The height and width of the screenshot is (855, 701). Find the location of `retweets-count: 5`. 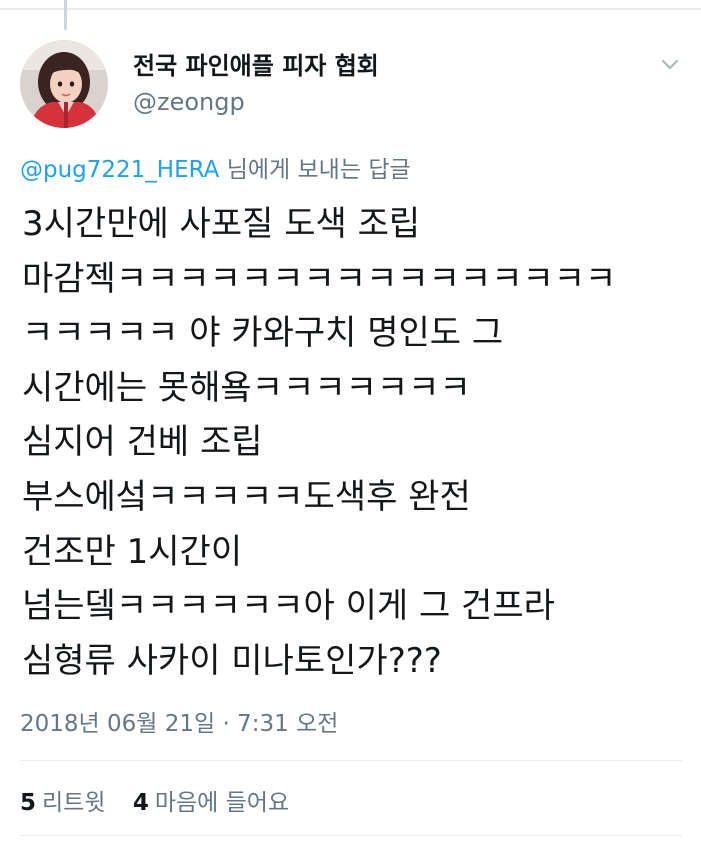

retweets-count: 5 is located at coordinates (28, 803).